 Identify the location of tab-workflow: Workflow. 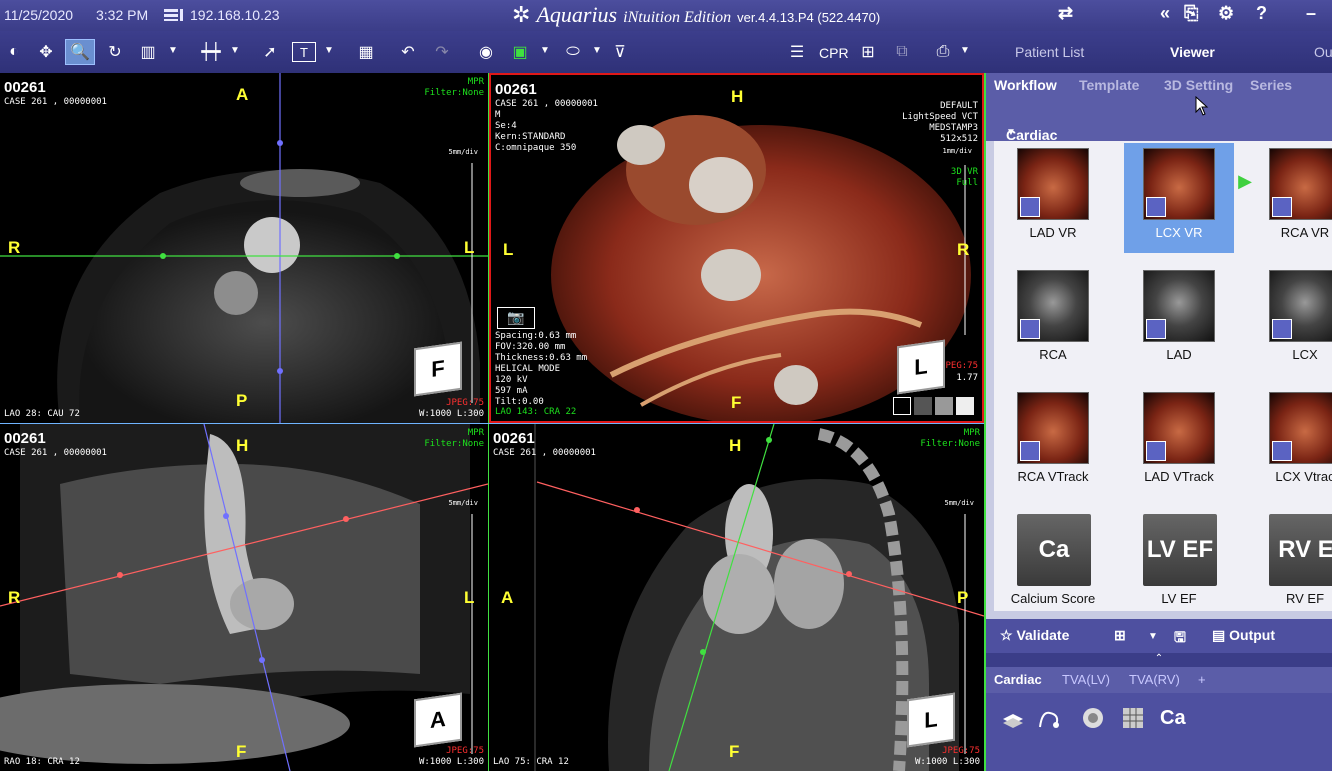
(1025, 85).